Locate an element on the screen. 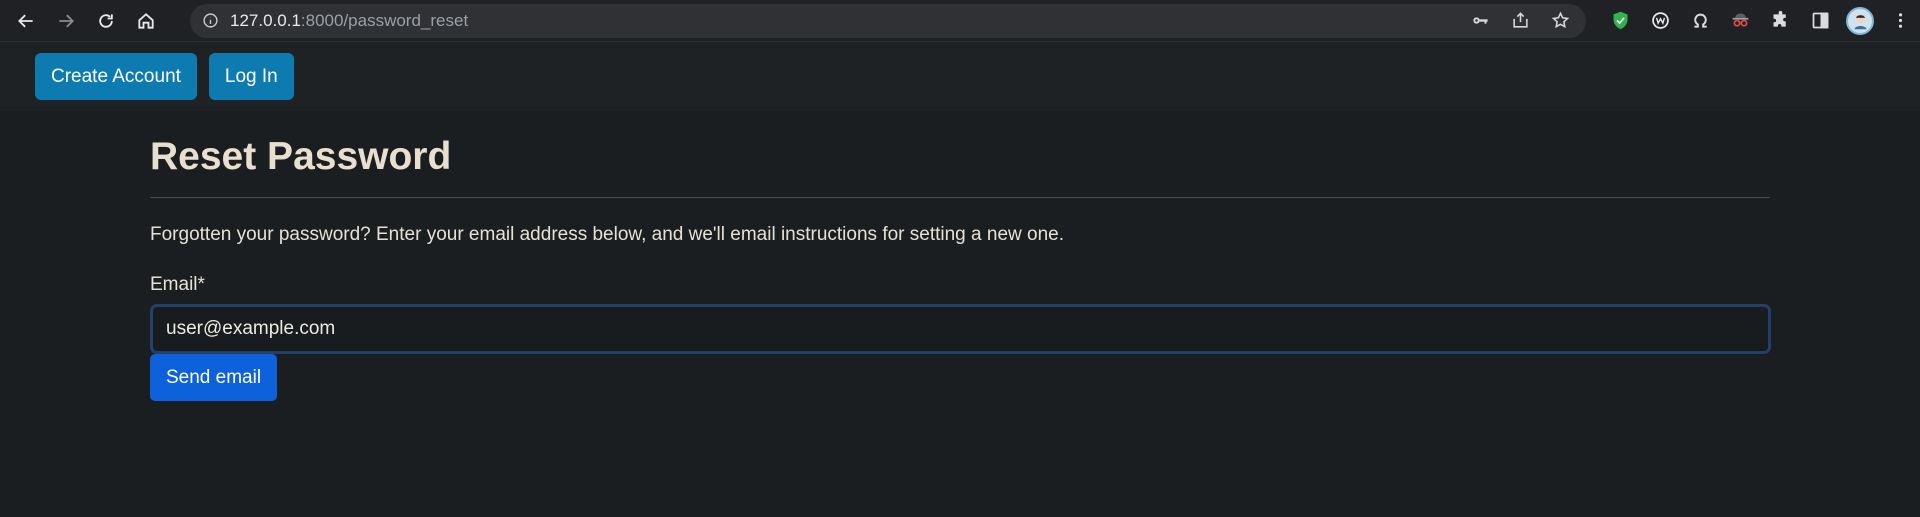 The image size is (1920, 517). site-navbar: Create Account Log In is located at coordinates (960, 76).